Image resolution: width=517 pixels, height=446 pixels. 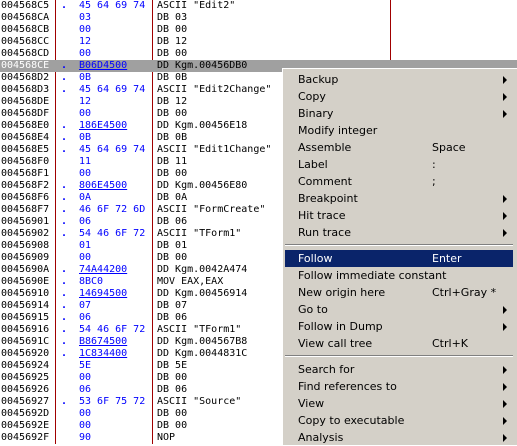 I want to click on address-cell: 004568F7, so click(x=25, y=209).